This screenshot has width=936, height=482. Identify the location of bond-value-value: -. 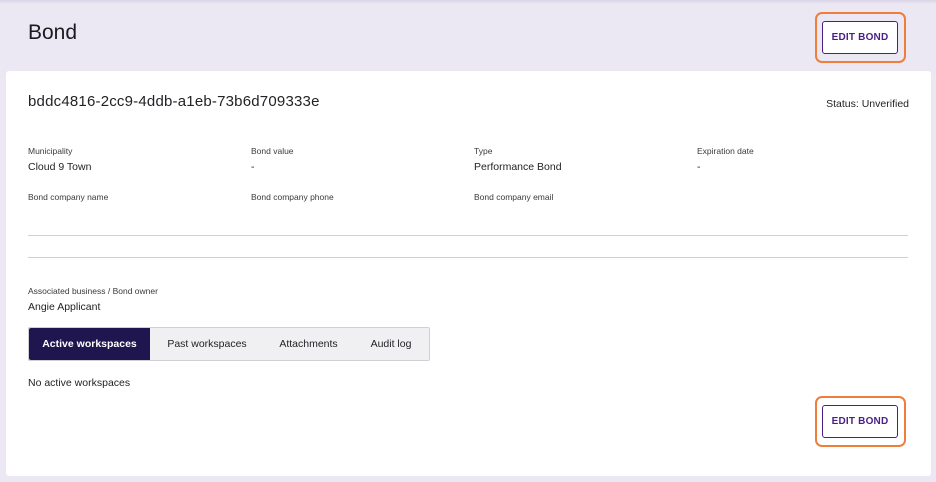
(253, 167).